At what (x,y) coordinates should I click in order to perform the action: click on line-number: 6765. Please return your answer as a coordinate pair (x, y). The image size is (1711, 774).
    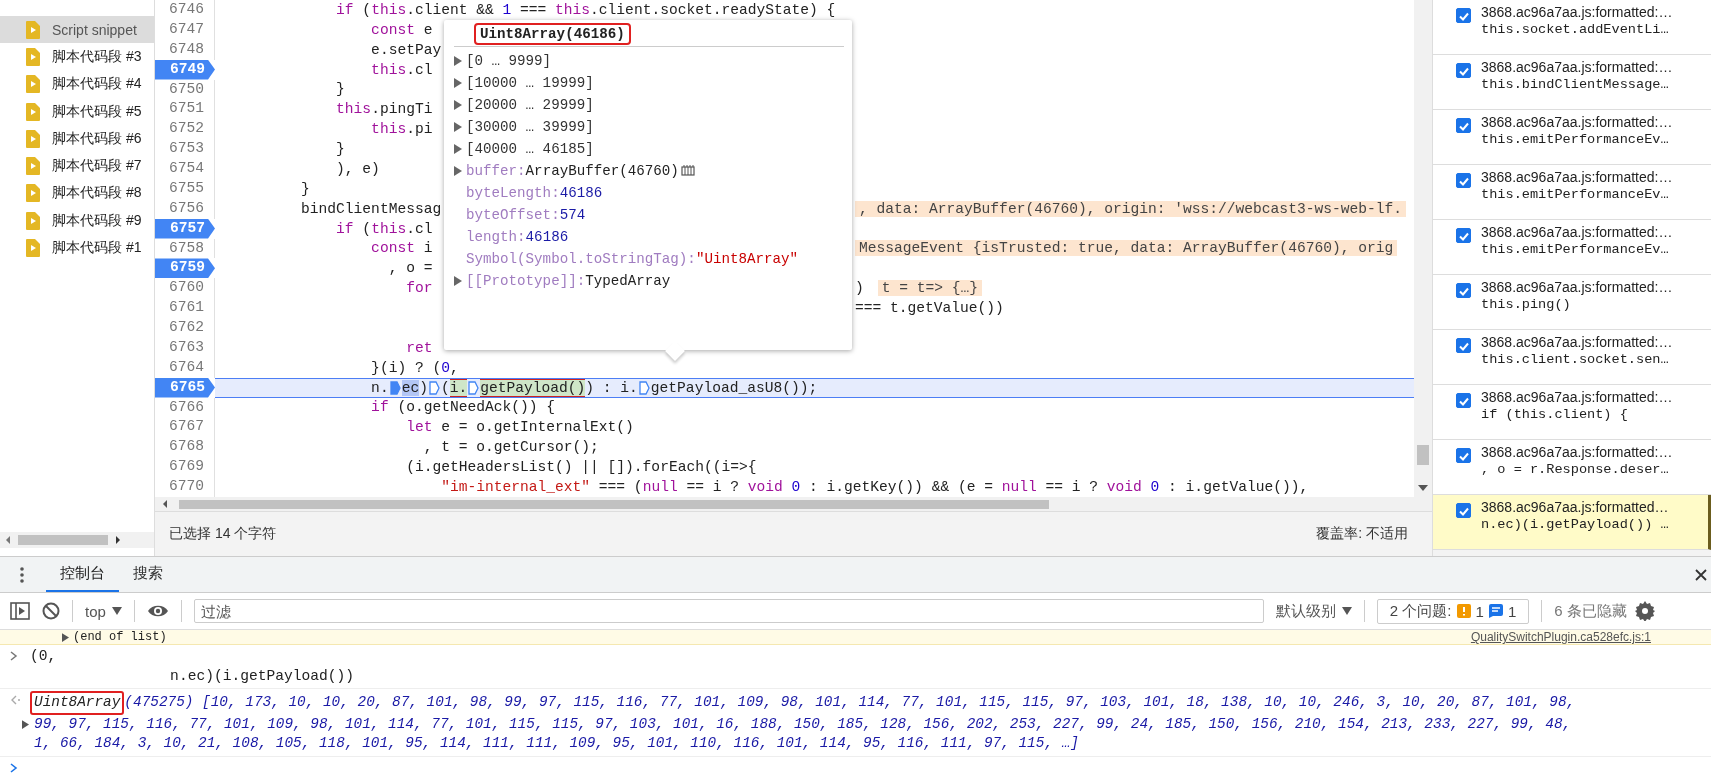
    Looking at the image, I should click on (185, 387).